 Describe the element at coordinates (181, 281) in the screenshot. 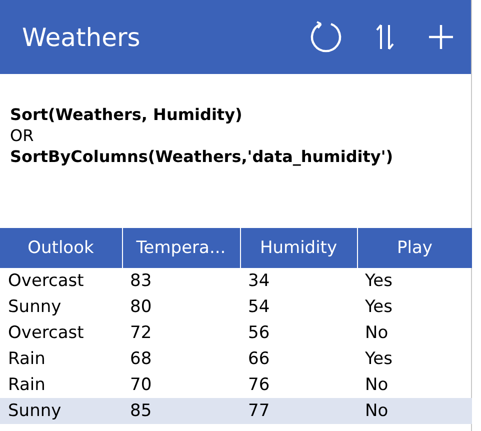

I see `table-cell: 83` at that location.